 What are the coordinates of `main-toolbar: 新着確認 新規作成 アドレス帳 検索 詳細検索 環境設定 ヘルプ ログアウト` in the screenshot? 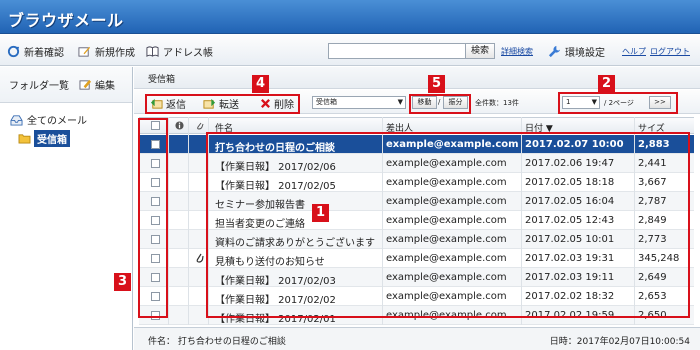 It's located at (350, 50).